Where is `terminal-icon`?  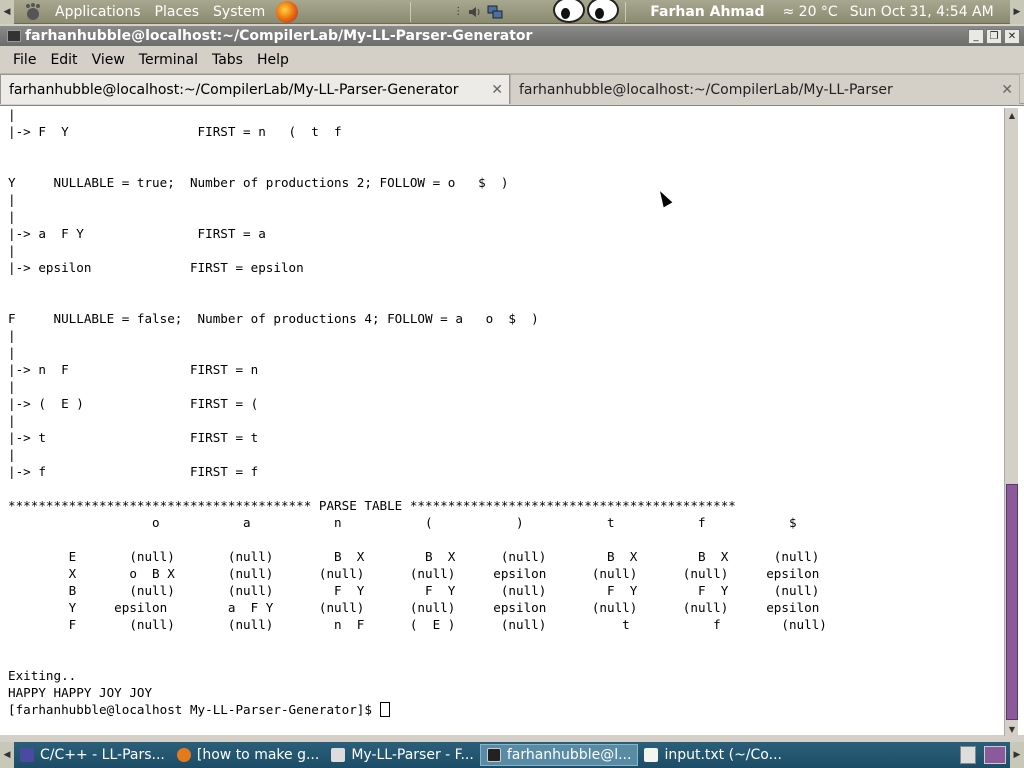 terminal-icon is located at coordinates (493, 755).